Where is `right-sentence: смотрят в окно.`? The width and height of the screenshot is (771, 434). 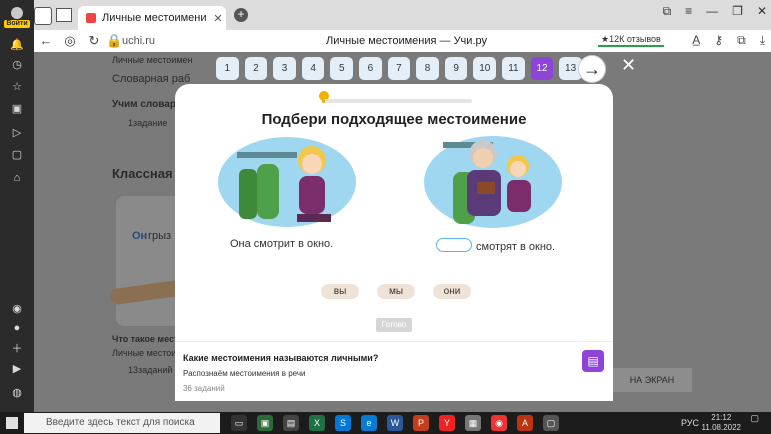
right-sentence: смотрят в окно. is located at coordinates (495, 245).